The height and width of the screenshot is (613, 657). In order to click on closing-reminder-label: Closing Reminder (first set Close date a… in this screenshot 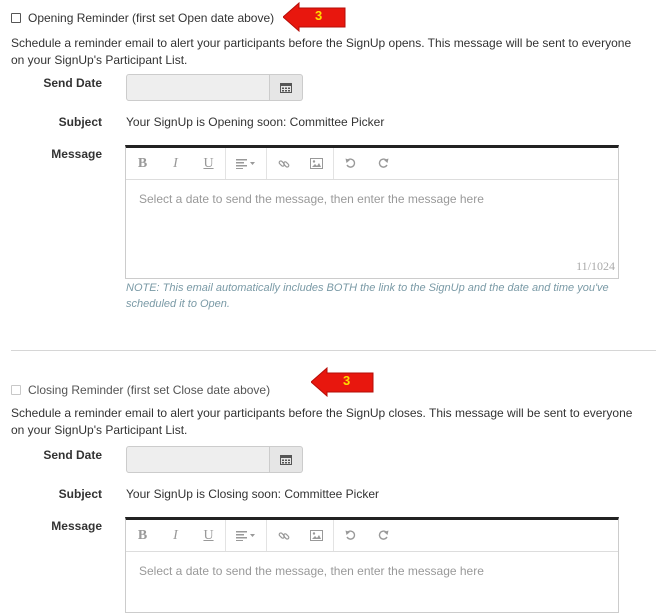, I will do `click(149, 390)`.